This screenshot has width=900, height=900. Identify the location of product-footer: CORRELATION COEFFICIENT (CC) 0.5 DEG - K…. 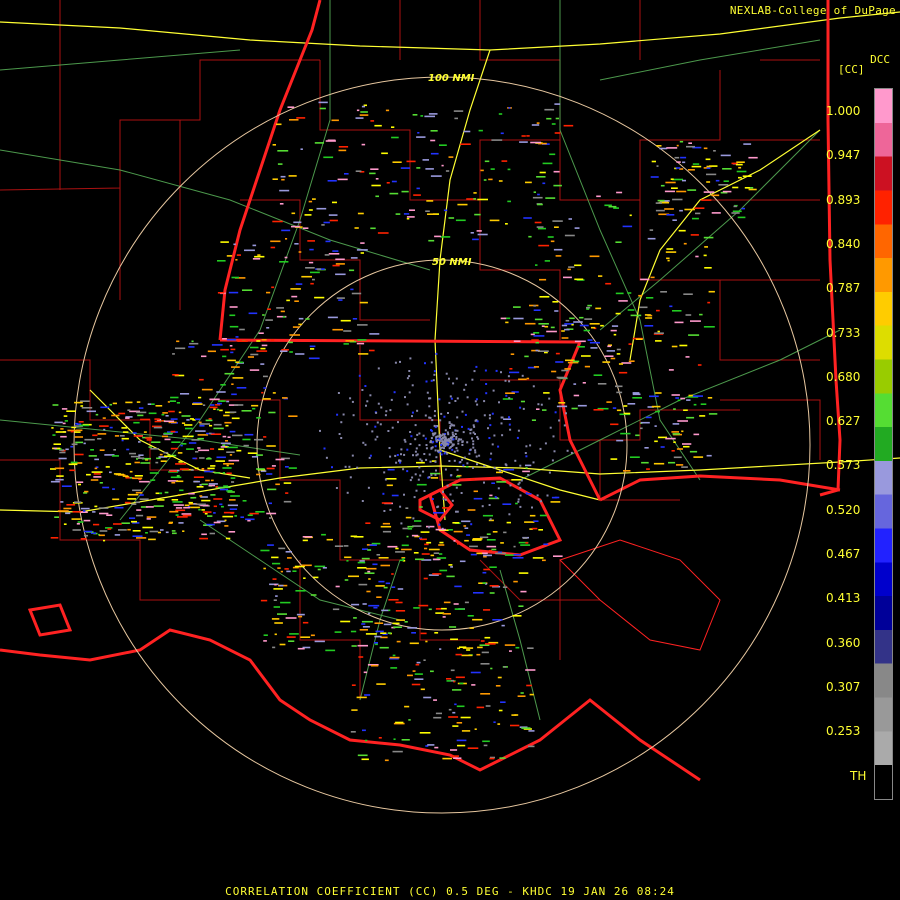
(450, 891).